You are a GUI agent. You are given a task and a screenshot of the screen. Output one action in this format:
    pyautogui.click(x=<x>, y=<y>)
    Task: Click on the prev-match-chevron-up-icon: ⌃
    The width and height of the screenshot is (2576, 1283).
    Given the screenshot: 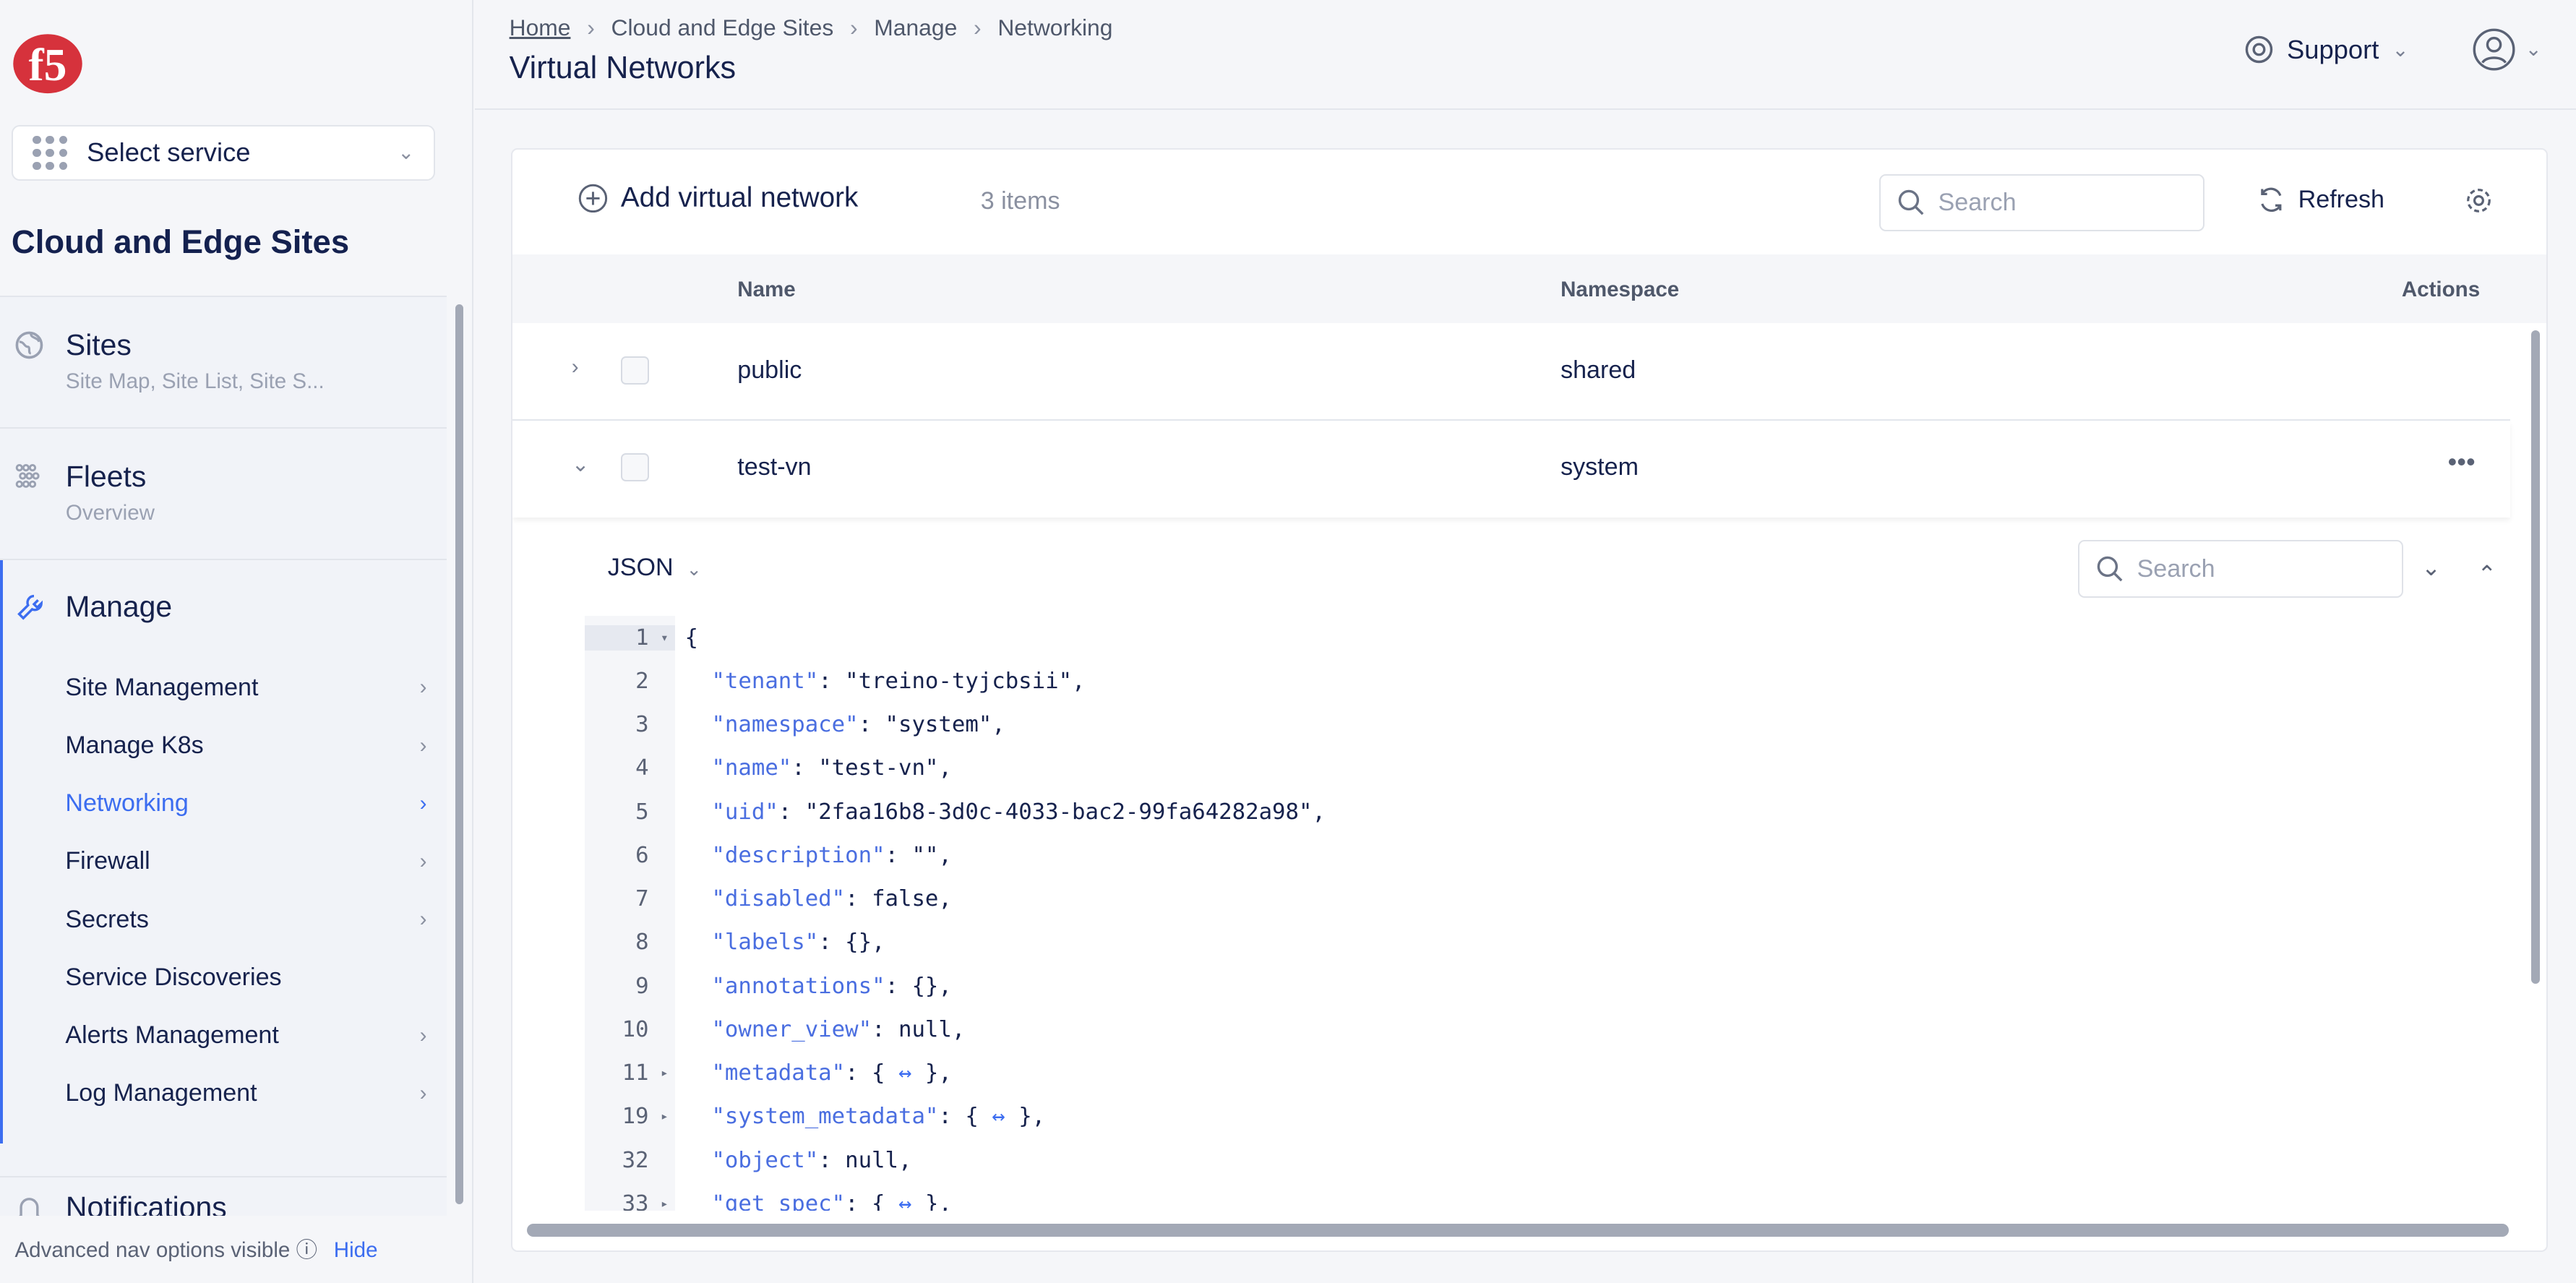 What is the action you would take?
    pyautogui.click(x=2487, y=574)
    